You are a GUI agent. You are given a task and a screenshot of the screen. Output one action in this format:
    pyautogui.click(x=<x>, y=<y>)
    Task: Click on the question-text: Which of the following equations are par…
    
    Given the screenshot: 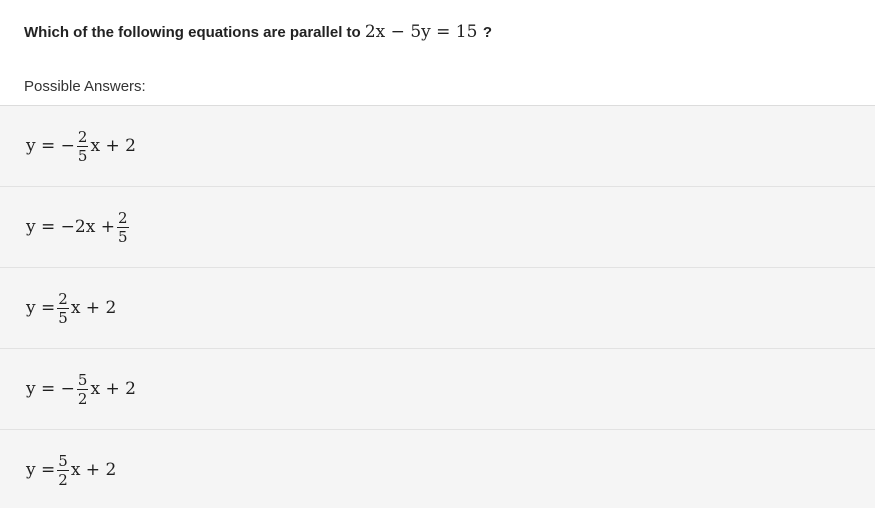 What is the action you would take?
    pyautogui.click(x=258, y=32)
    